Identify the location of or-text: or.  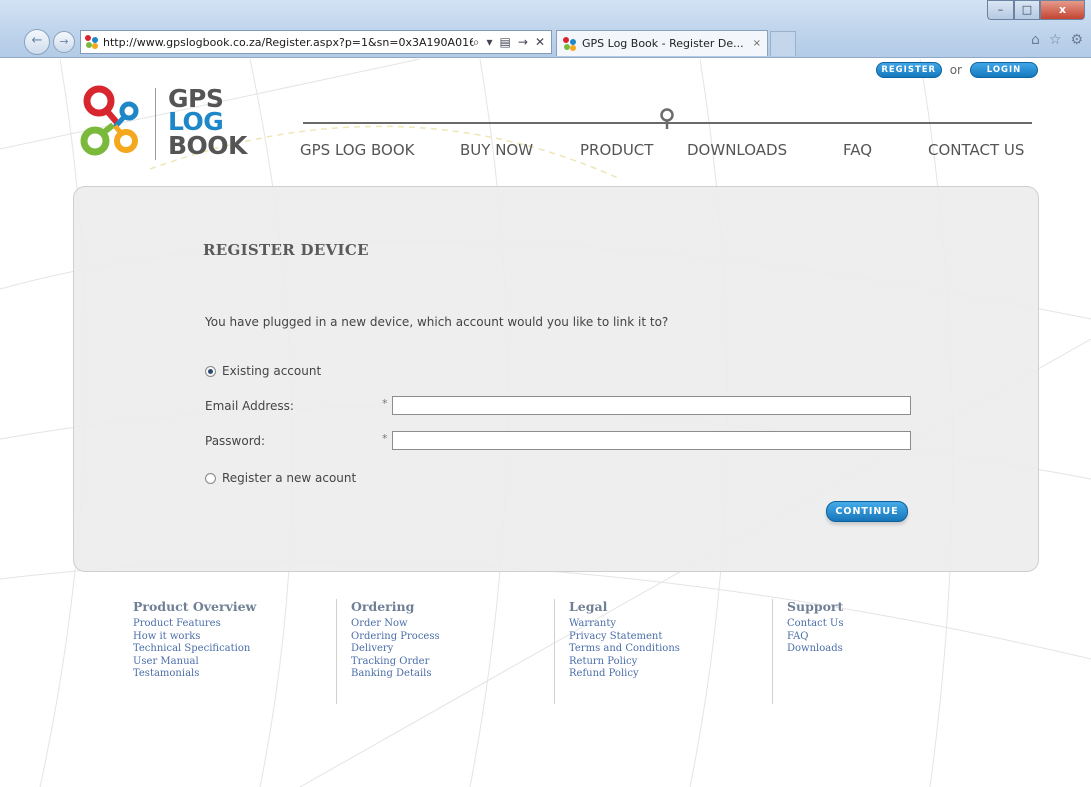
(955, 70).